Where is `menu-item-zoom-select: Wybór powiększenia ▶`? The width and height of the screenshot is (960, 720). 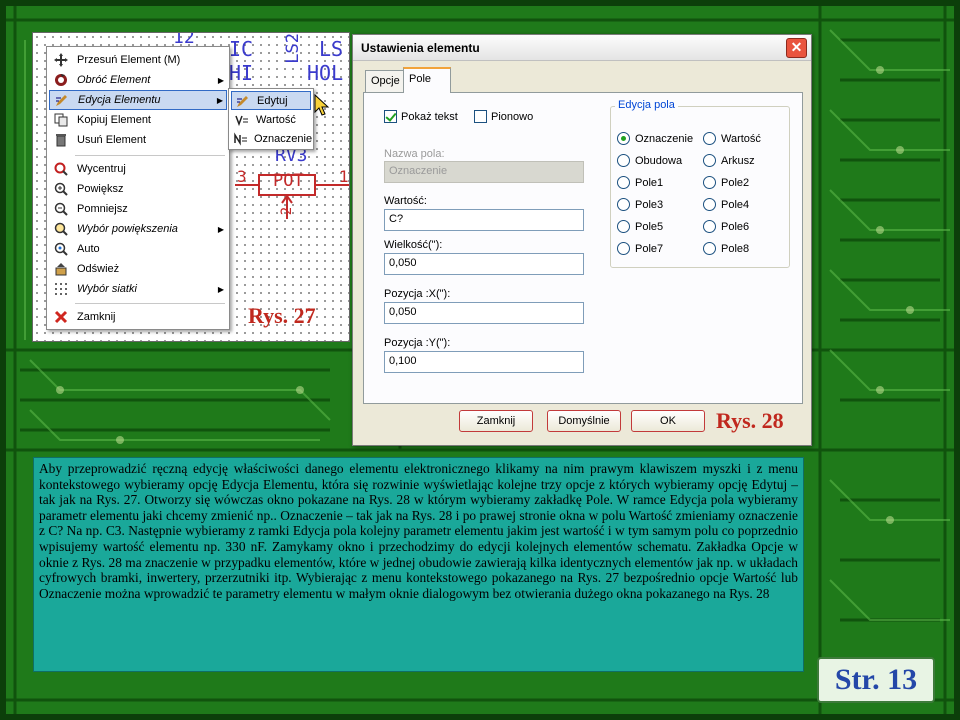 menu-item-zoom-select: Wybór powiększenia ▶ is located at coordinates (138, 229).